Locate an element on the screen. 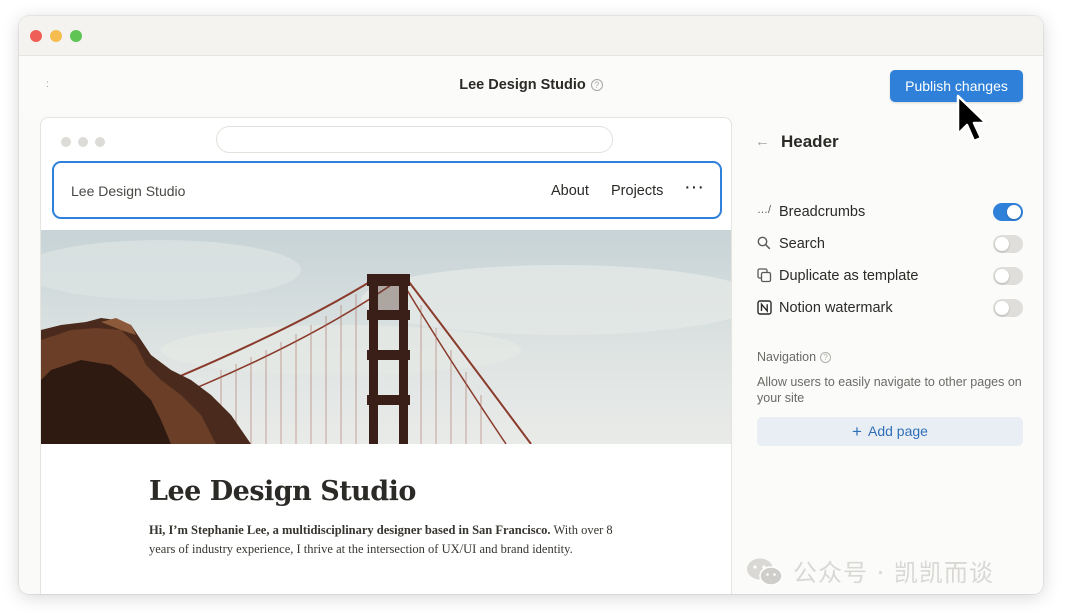 The width and height of the screenshot is (1069, 613). option-duplicate-template: Duplicate as template is located at coordinates (890, 276).